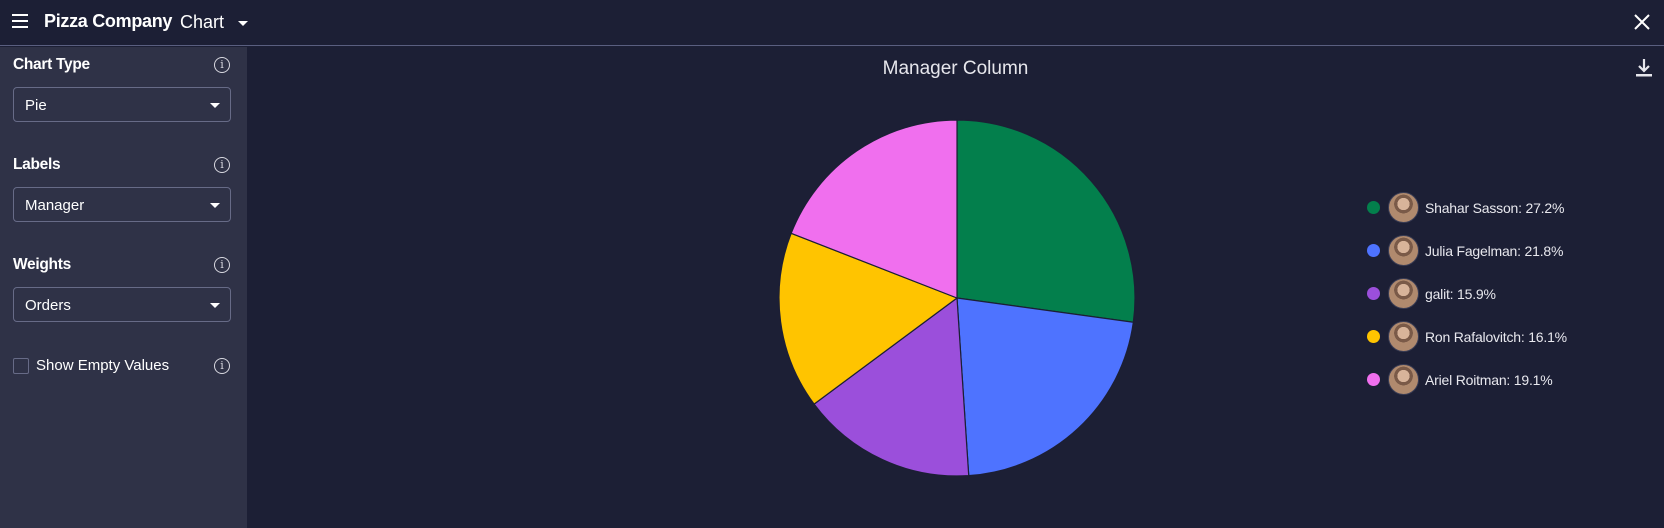 This screenshot has height=528, width=1664. What do you see at coordinates (122, 204) in the screenshot?
I see `labels-select: Manager` at bounding box center [122, 204].